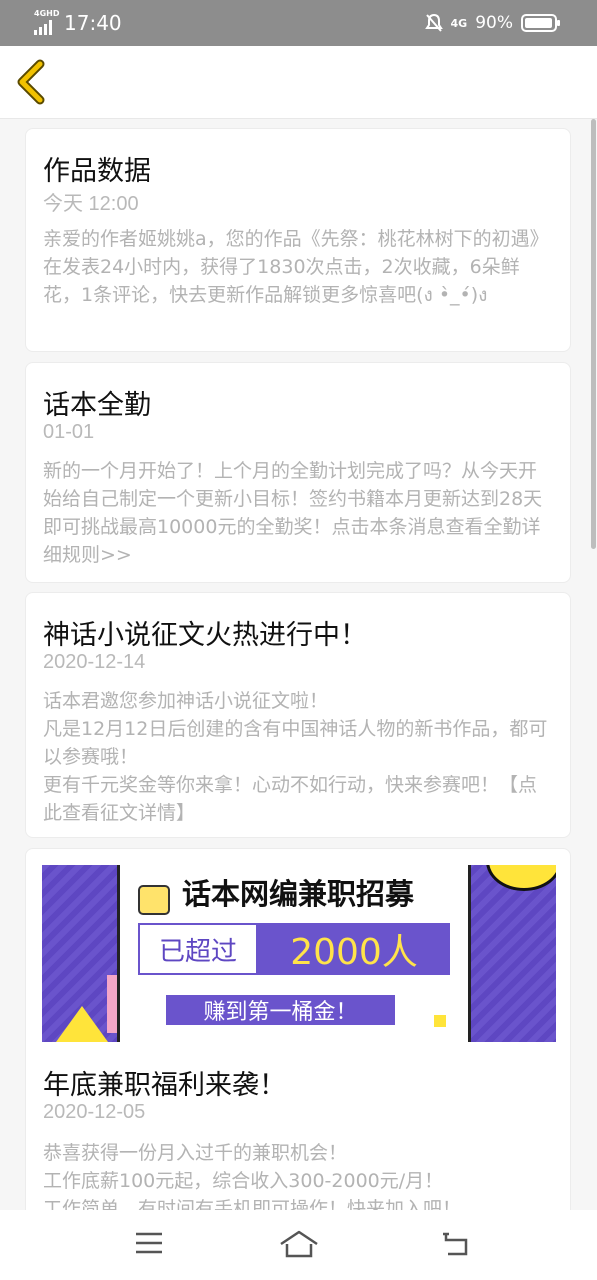  I want to click on top-nav-bar, so click(298, 82).